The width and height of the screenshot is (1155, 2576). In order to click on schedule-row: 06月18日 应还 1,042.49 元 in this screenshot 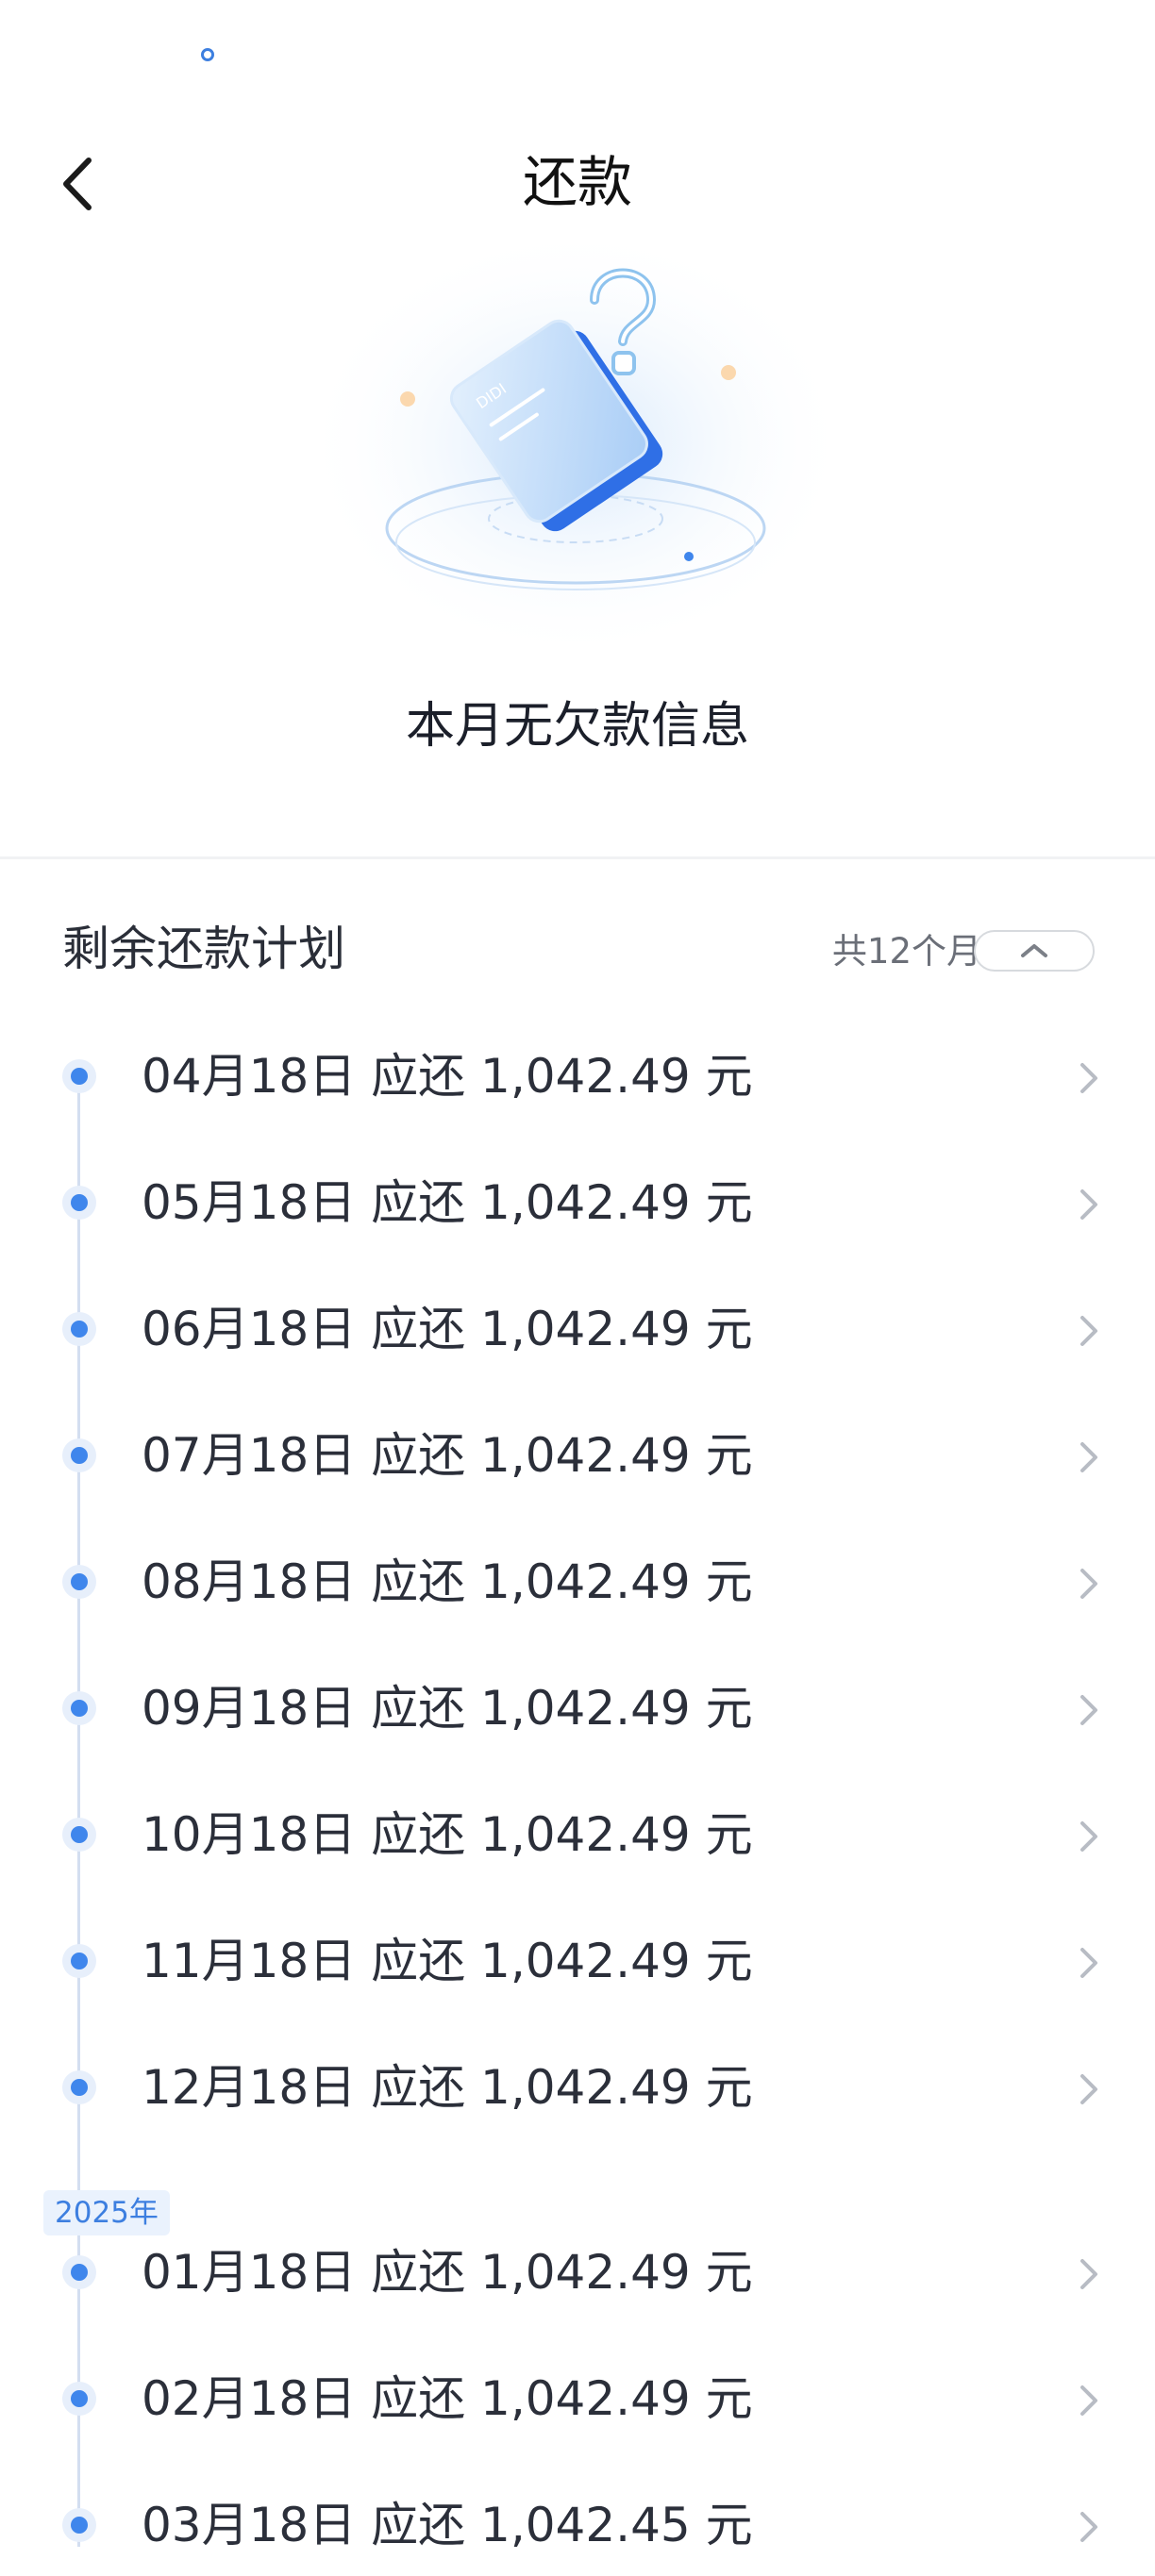, I will do `click(577, 1328)`.